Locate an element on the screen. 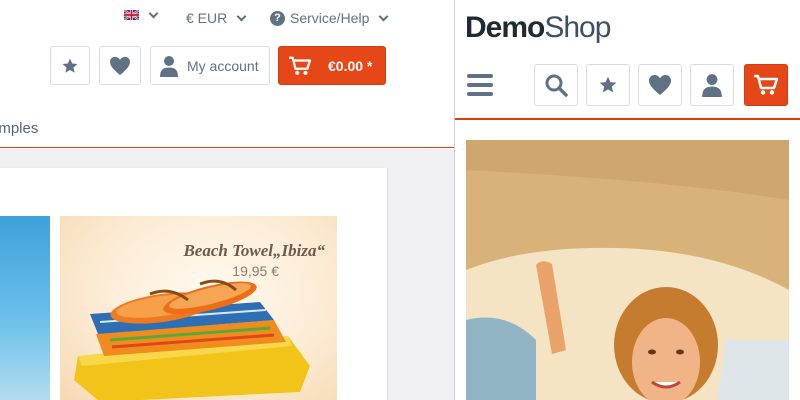 This screenshot has width=800, height=400. service-help-menu: ? Service/Help is located at coordinates (329, 18).